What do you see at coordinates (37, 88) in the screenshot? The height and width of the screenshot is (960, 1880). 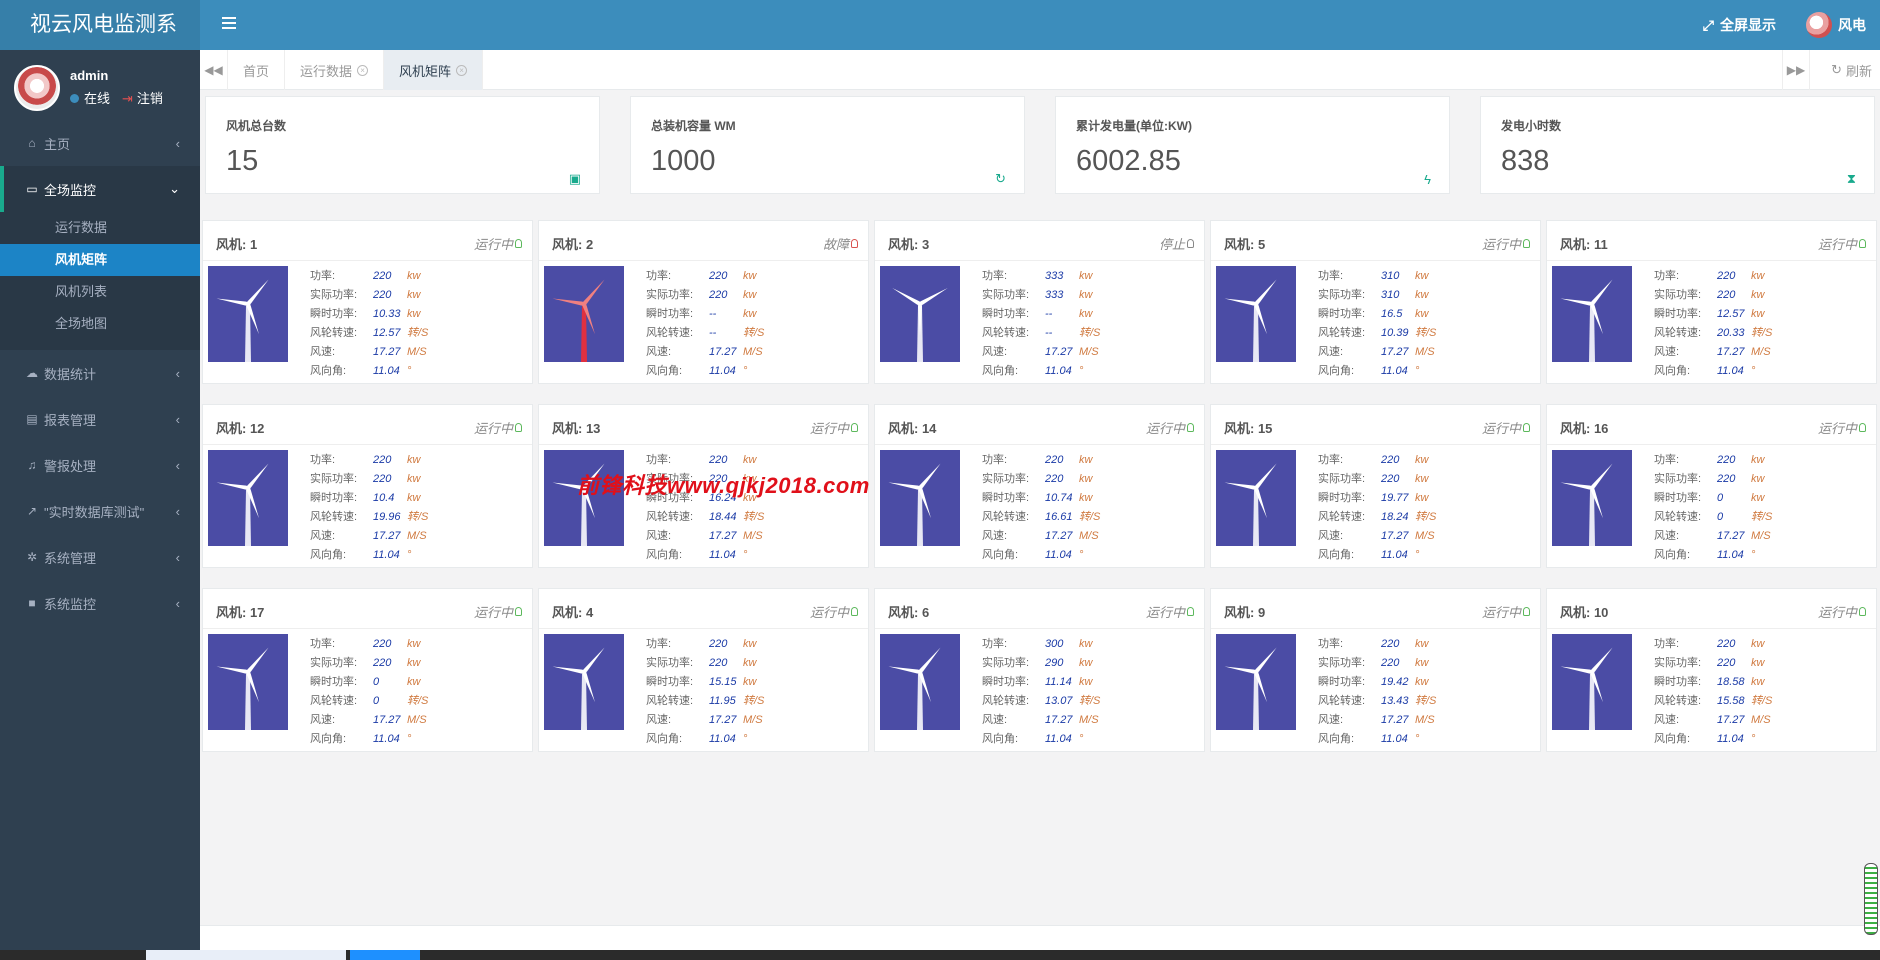 I see `user-avatar` at bounding box center [37, 88].